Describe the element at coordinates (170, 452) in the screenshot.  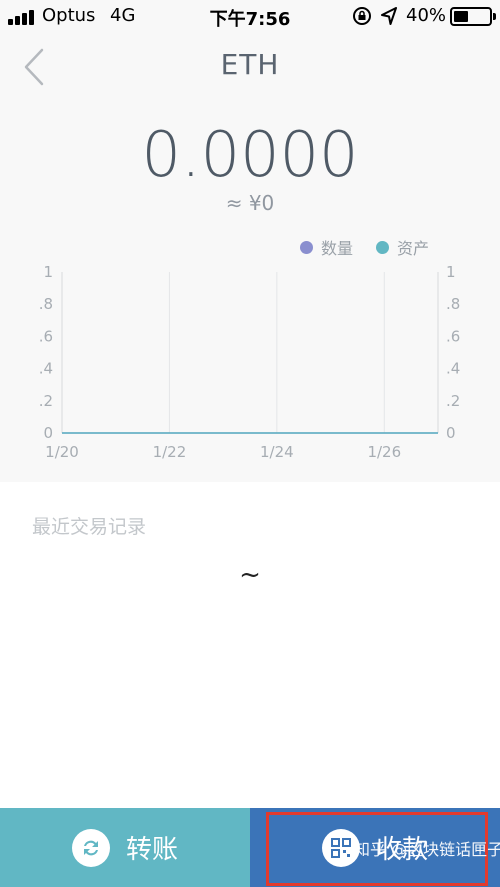
I see `chart-x-tick-label: 1/22` at that location.